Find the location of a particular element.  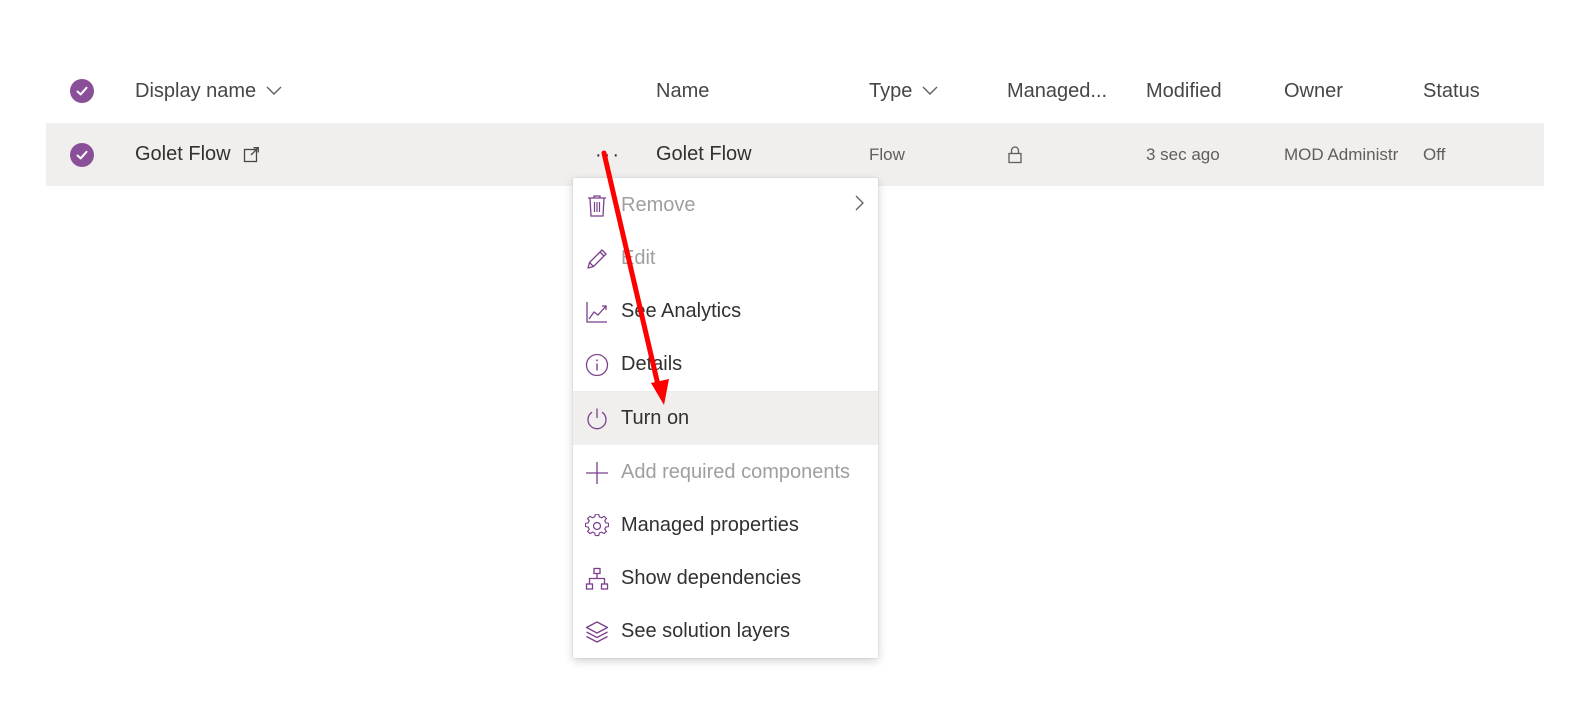

trash-icon is located at coordinates (597, 206).